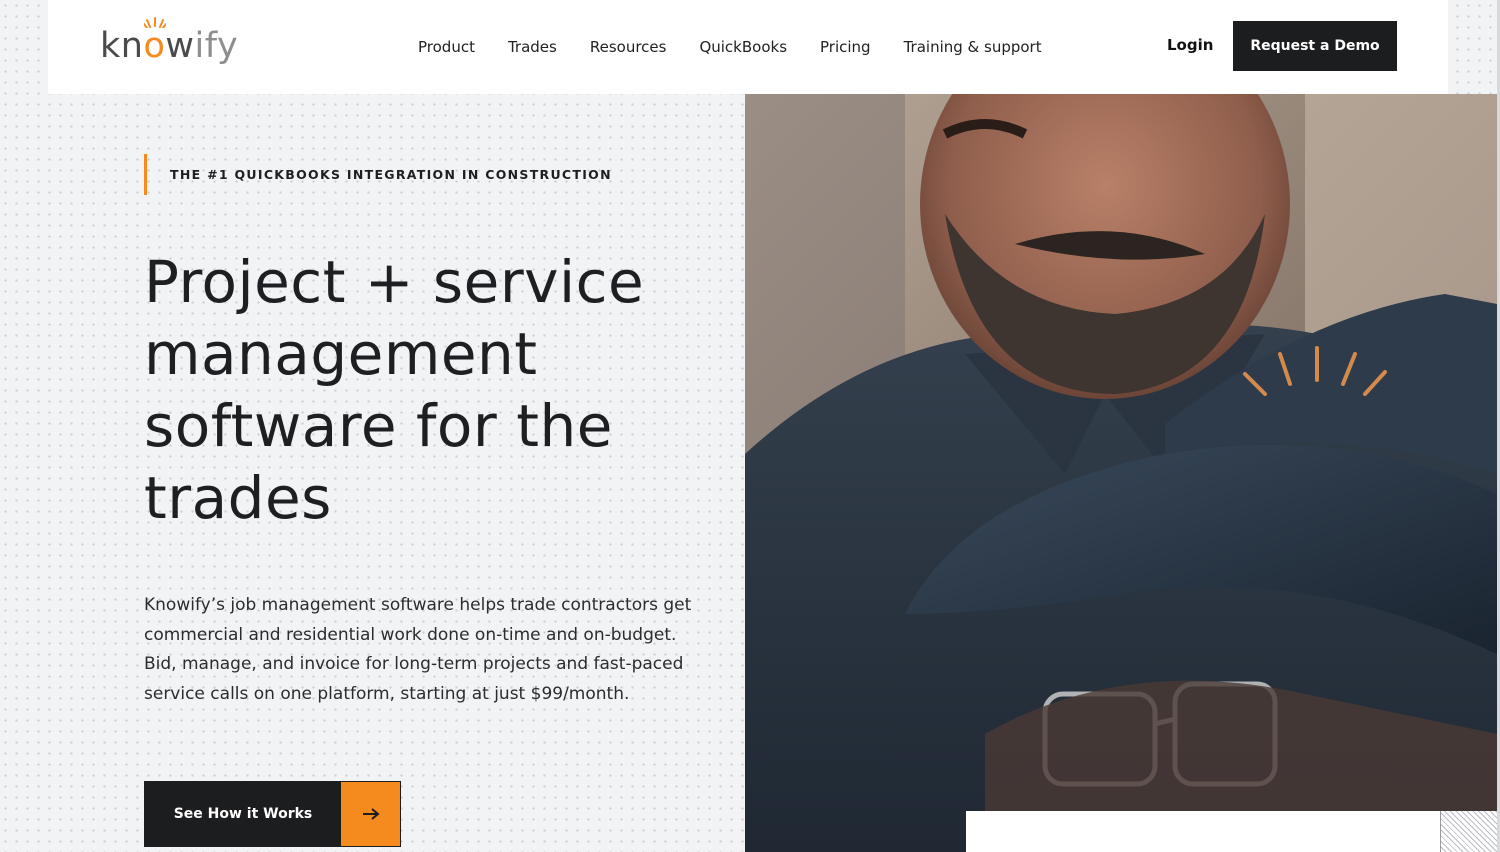 The height and width of the screenshot is (852, 1500). I want to click on logo-text-o: o, so click(154, 46).